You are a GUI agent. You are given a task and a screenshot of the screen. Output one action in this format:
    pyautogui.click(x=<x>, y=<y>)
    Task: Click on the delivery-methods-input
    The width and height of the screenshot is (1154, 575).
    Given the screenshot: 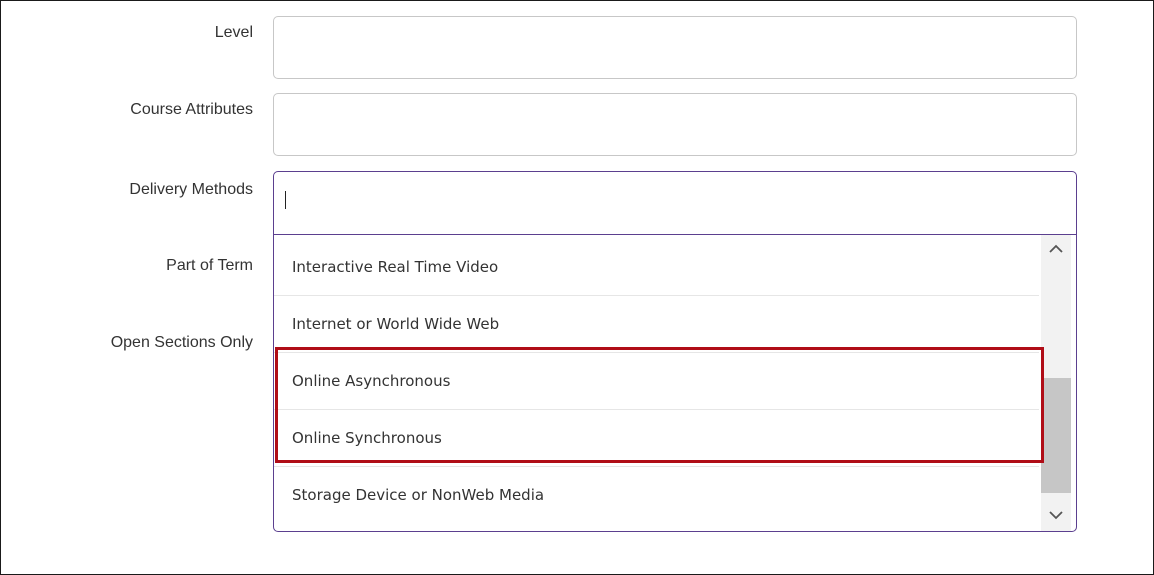 What is the action you would take?
    pyautogui.click(x=675, y=203)
    